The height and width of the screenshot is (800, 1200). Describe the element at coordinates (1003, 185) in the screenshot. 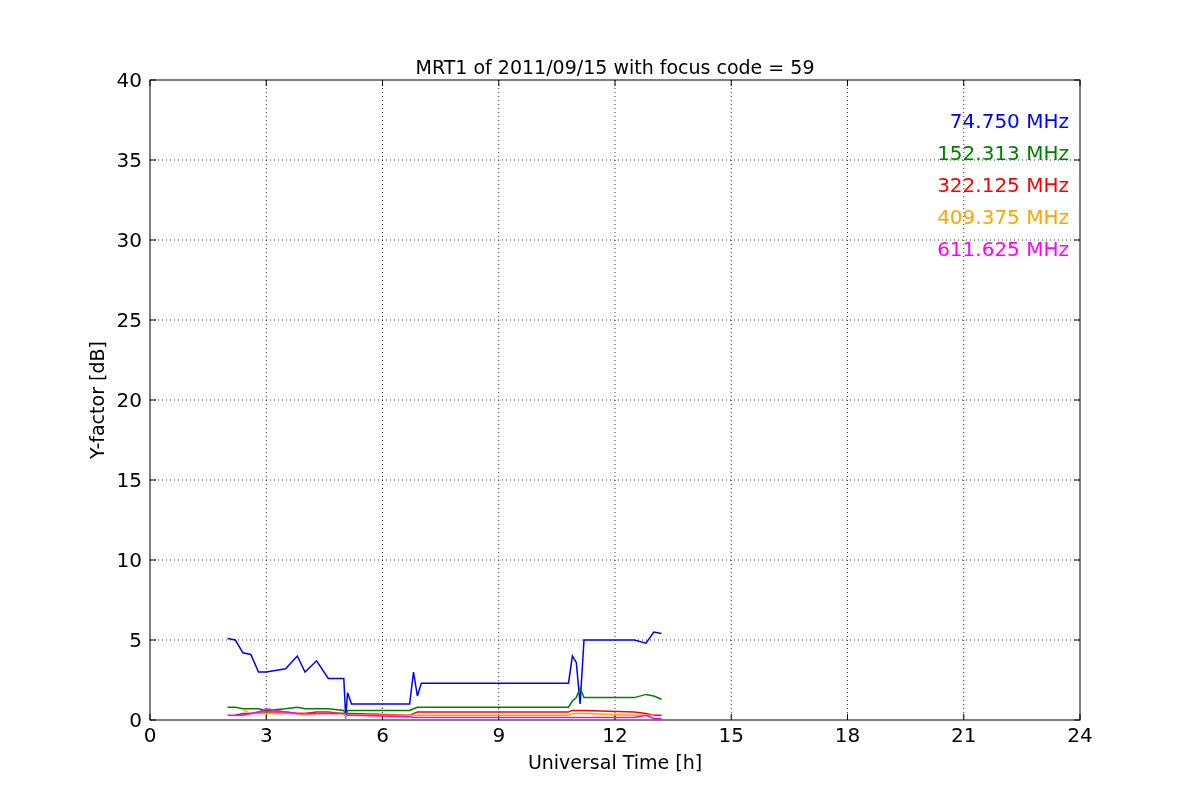

I see `legend-label: 322.125 MHz` at that location.